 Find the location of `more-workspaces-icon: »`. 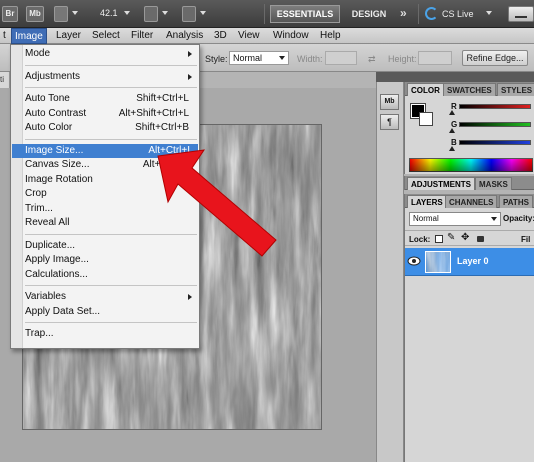

more-workspaces-icon: » is located at coordinates (403, 13).